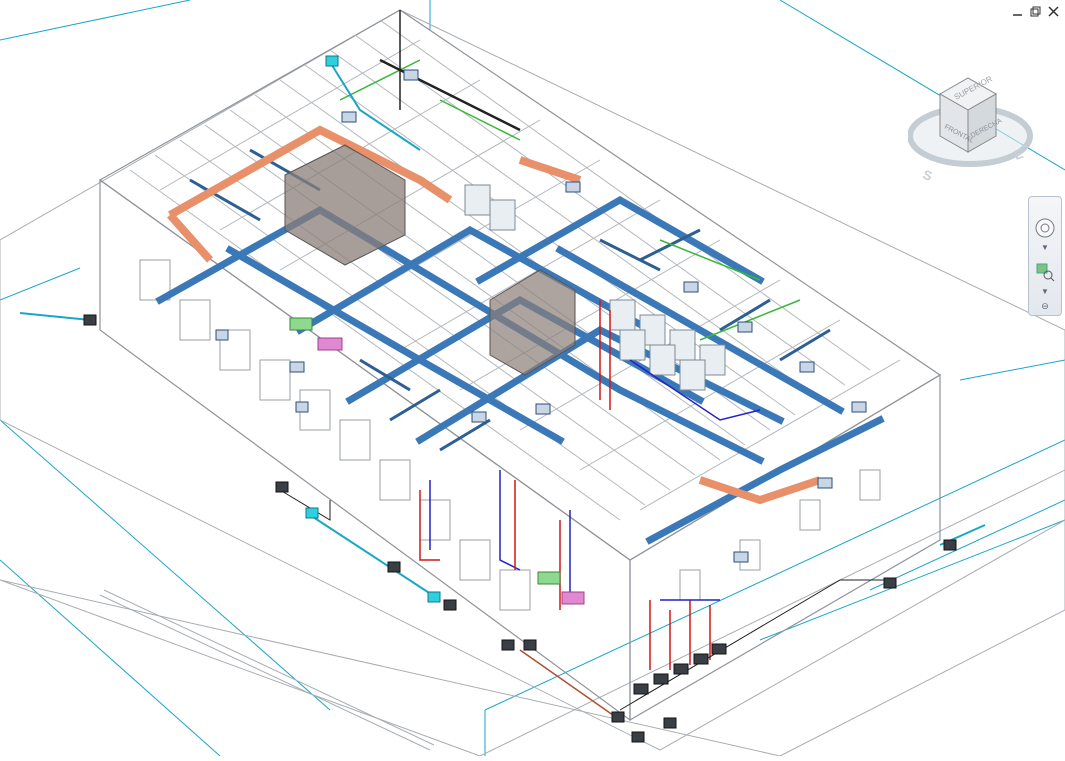  I want to click on steering-wheel-icon, so click(1045, 228).